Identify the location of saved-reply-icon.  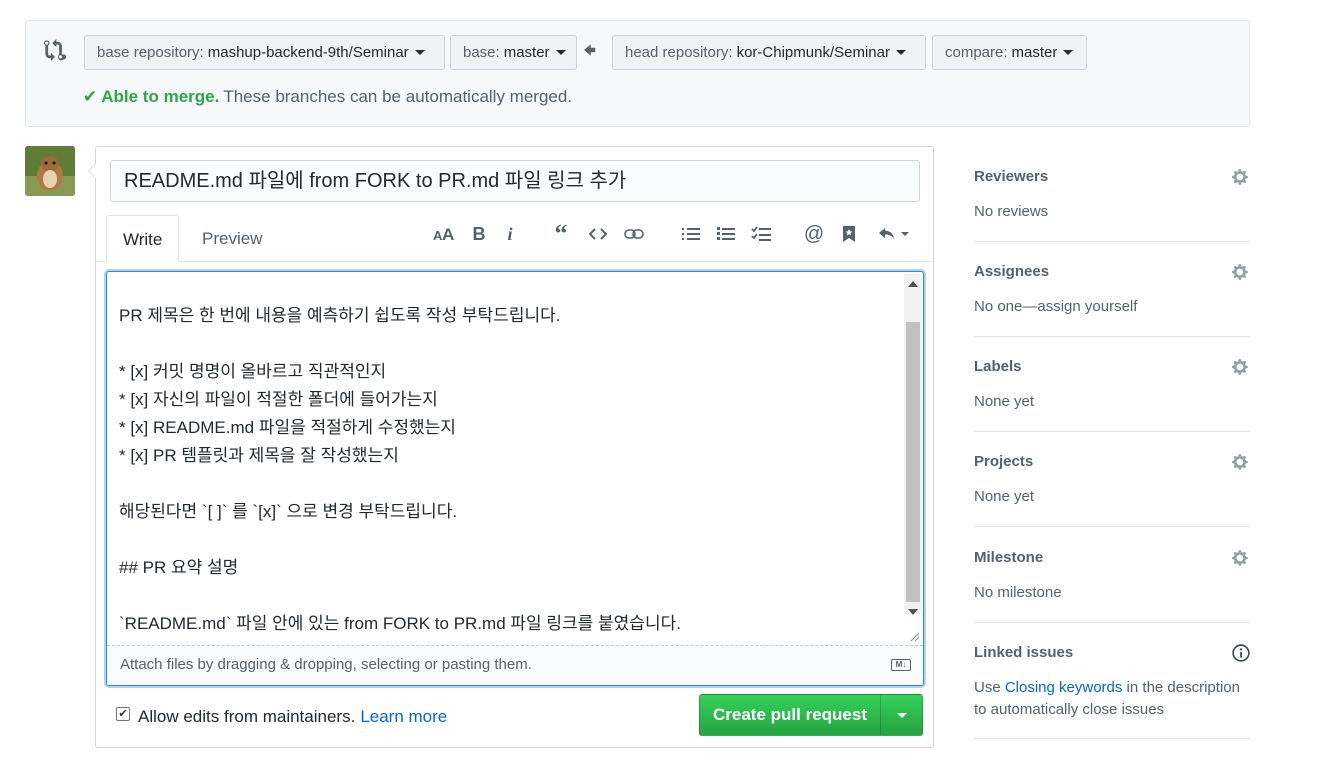
(849, 234).